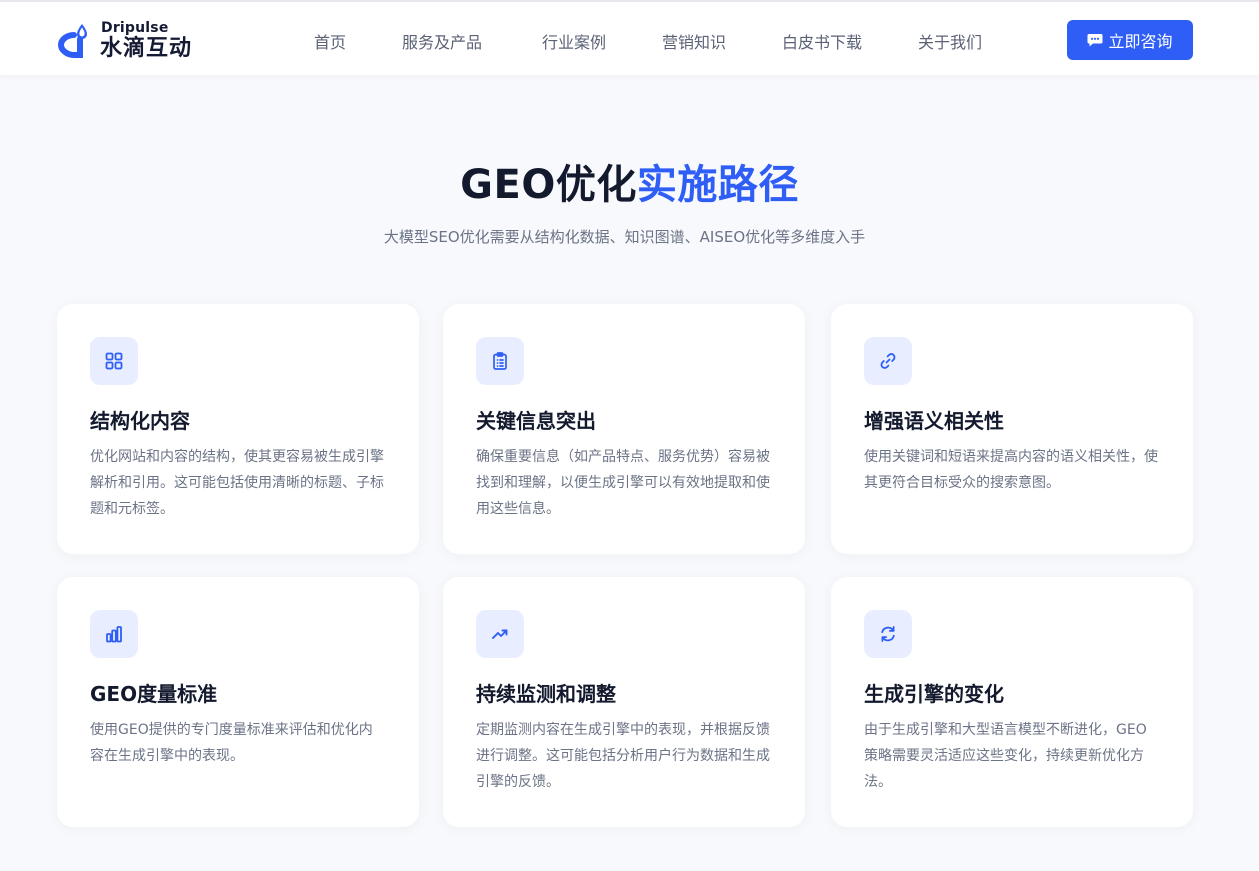  I want to click on nav-item-cases: 行业案例, so click(574, 41).